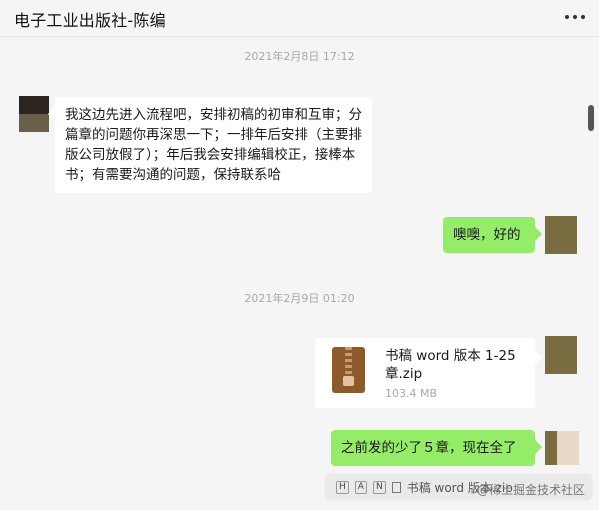 This screenshot has height=510, width=599. Describe the element at coordinates (450, 365) in the screenshot. I see `file-name: 书稿 word 版本 1-25章.zip` at that location.